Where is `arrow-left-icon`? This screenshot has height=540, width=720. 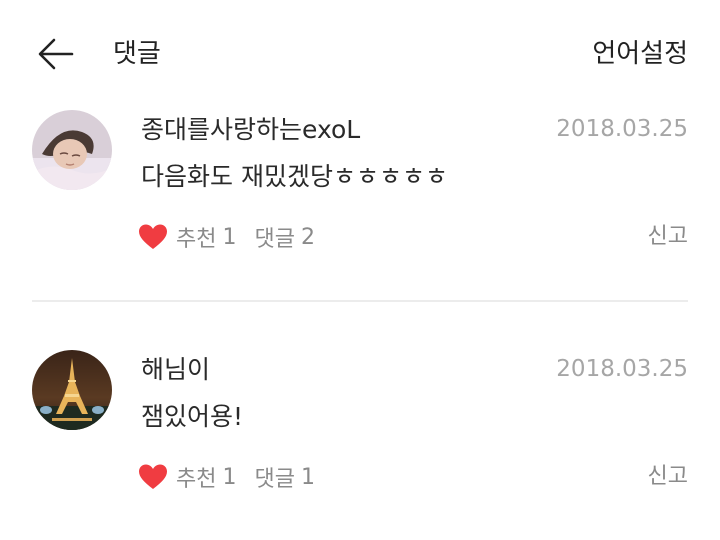
arrow-left-icon is located at coordinates (56, 54).